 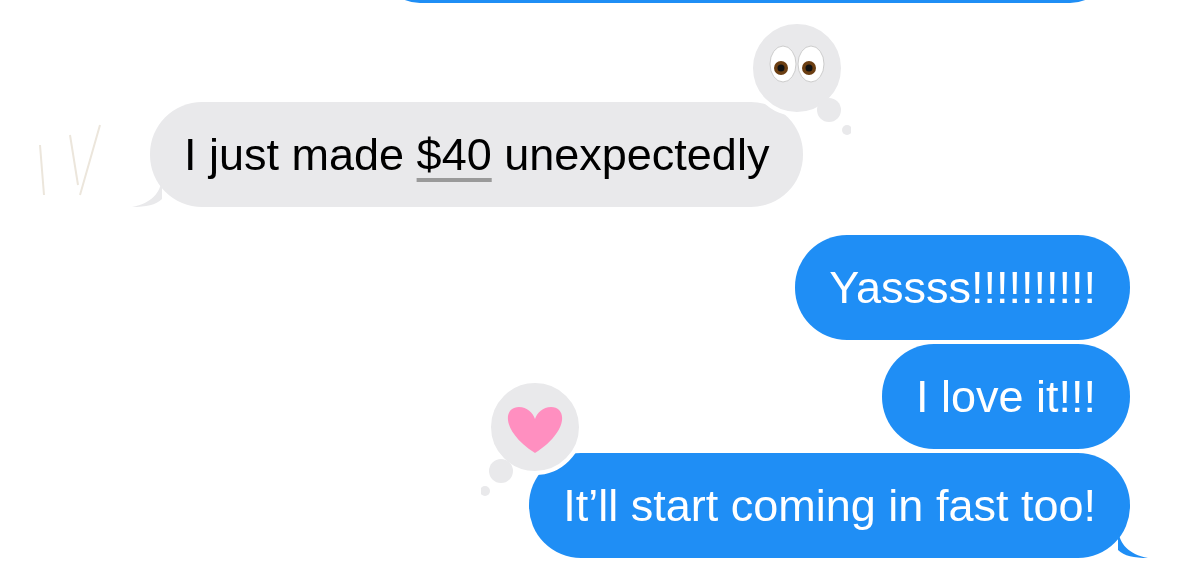 I want to click on message-bubble: Yassss!!!!!!!!!!, so click(x=962, y=287).